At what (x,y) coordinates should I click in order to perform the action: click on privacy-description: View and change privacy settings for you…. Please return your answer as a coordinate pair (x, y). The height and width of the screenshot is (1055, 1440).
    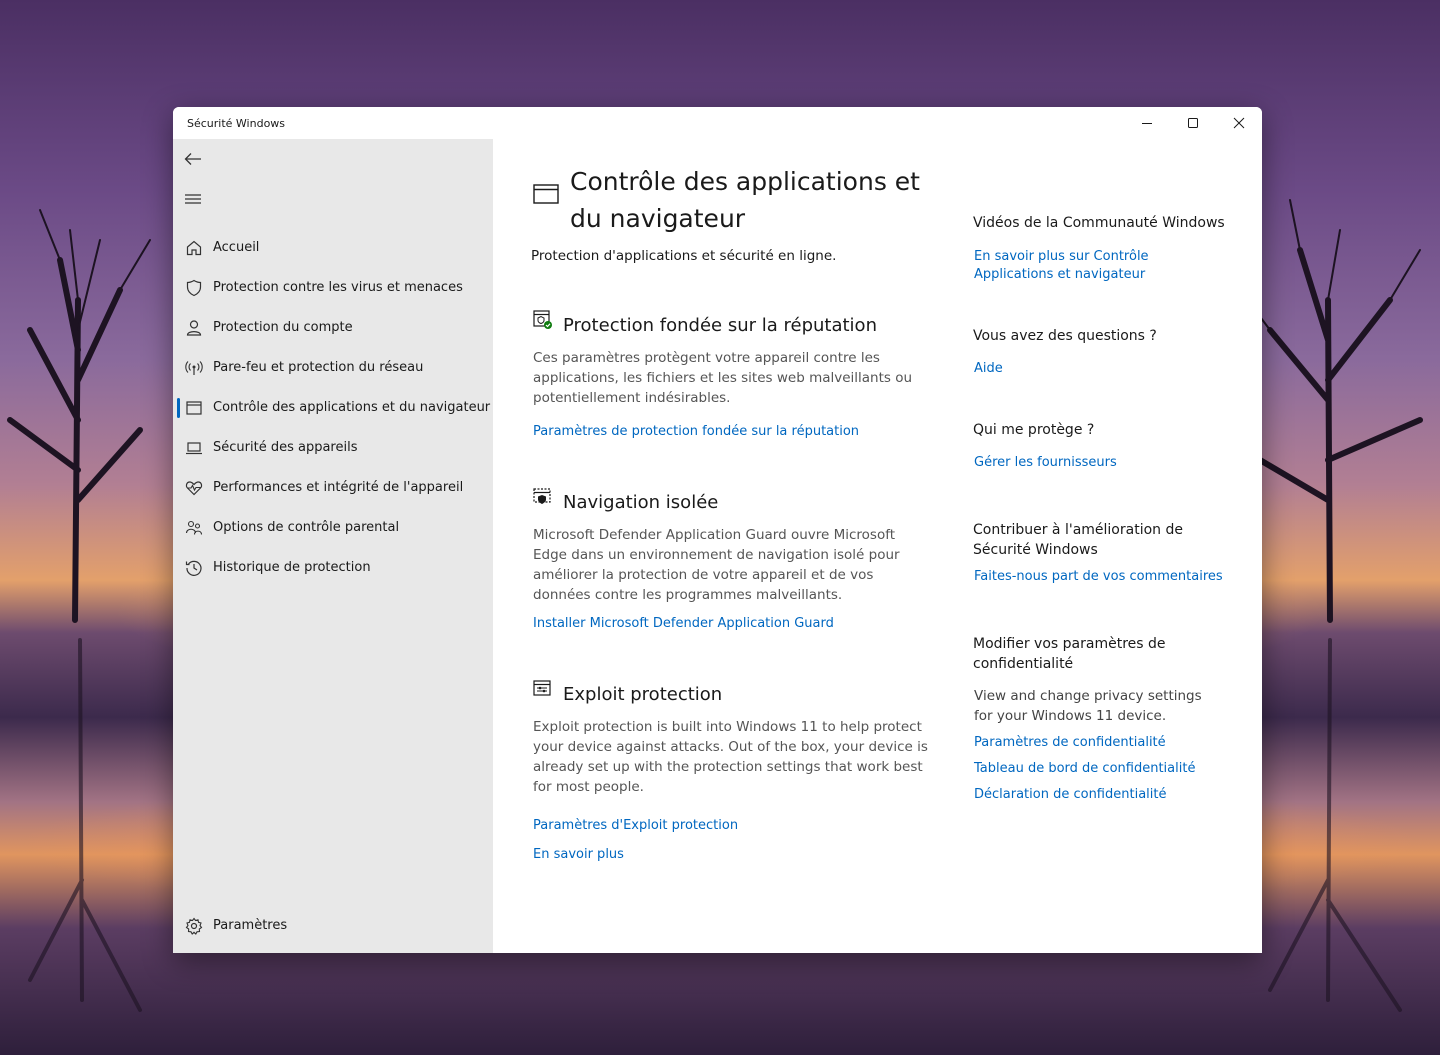
    Looking at the image, I should click on (1088, 706).